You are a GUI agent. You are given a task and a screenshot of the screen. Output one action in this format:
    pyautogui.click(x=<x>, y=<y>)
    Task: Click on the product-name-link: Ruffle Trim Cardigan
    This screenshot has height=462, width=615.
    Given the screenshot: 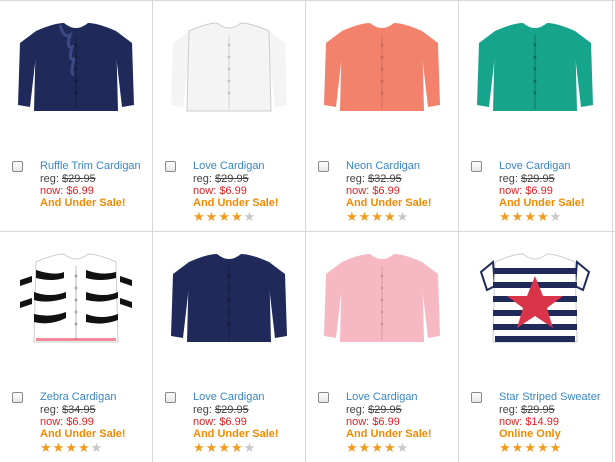 What is the action you would take?
    pyautogui.click(x=90, y=166)
    